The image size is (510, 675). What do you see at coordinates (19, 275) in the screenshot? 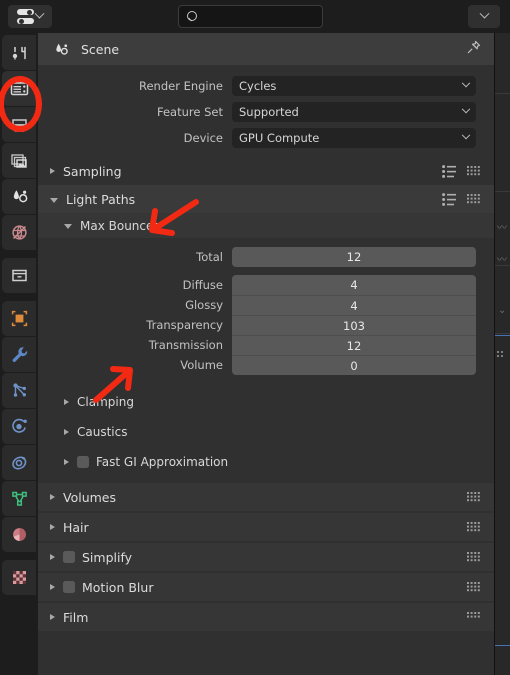
I see `sidebar-item-collection` at bounding box center [19, 275].